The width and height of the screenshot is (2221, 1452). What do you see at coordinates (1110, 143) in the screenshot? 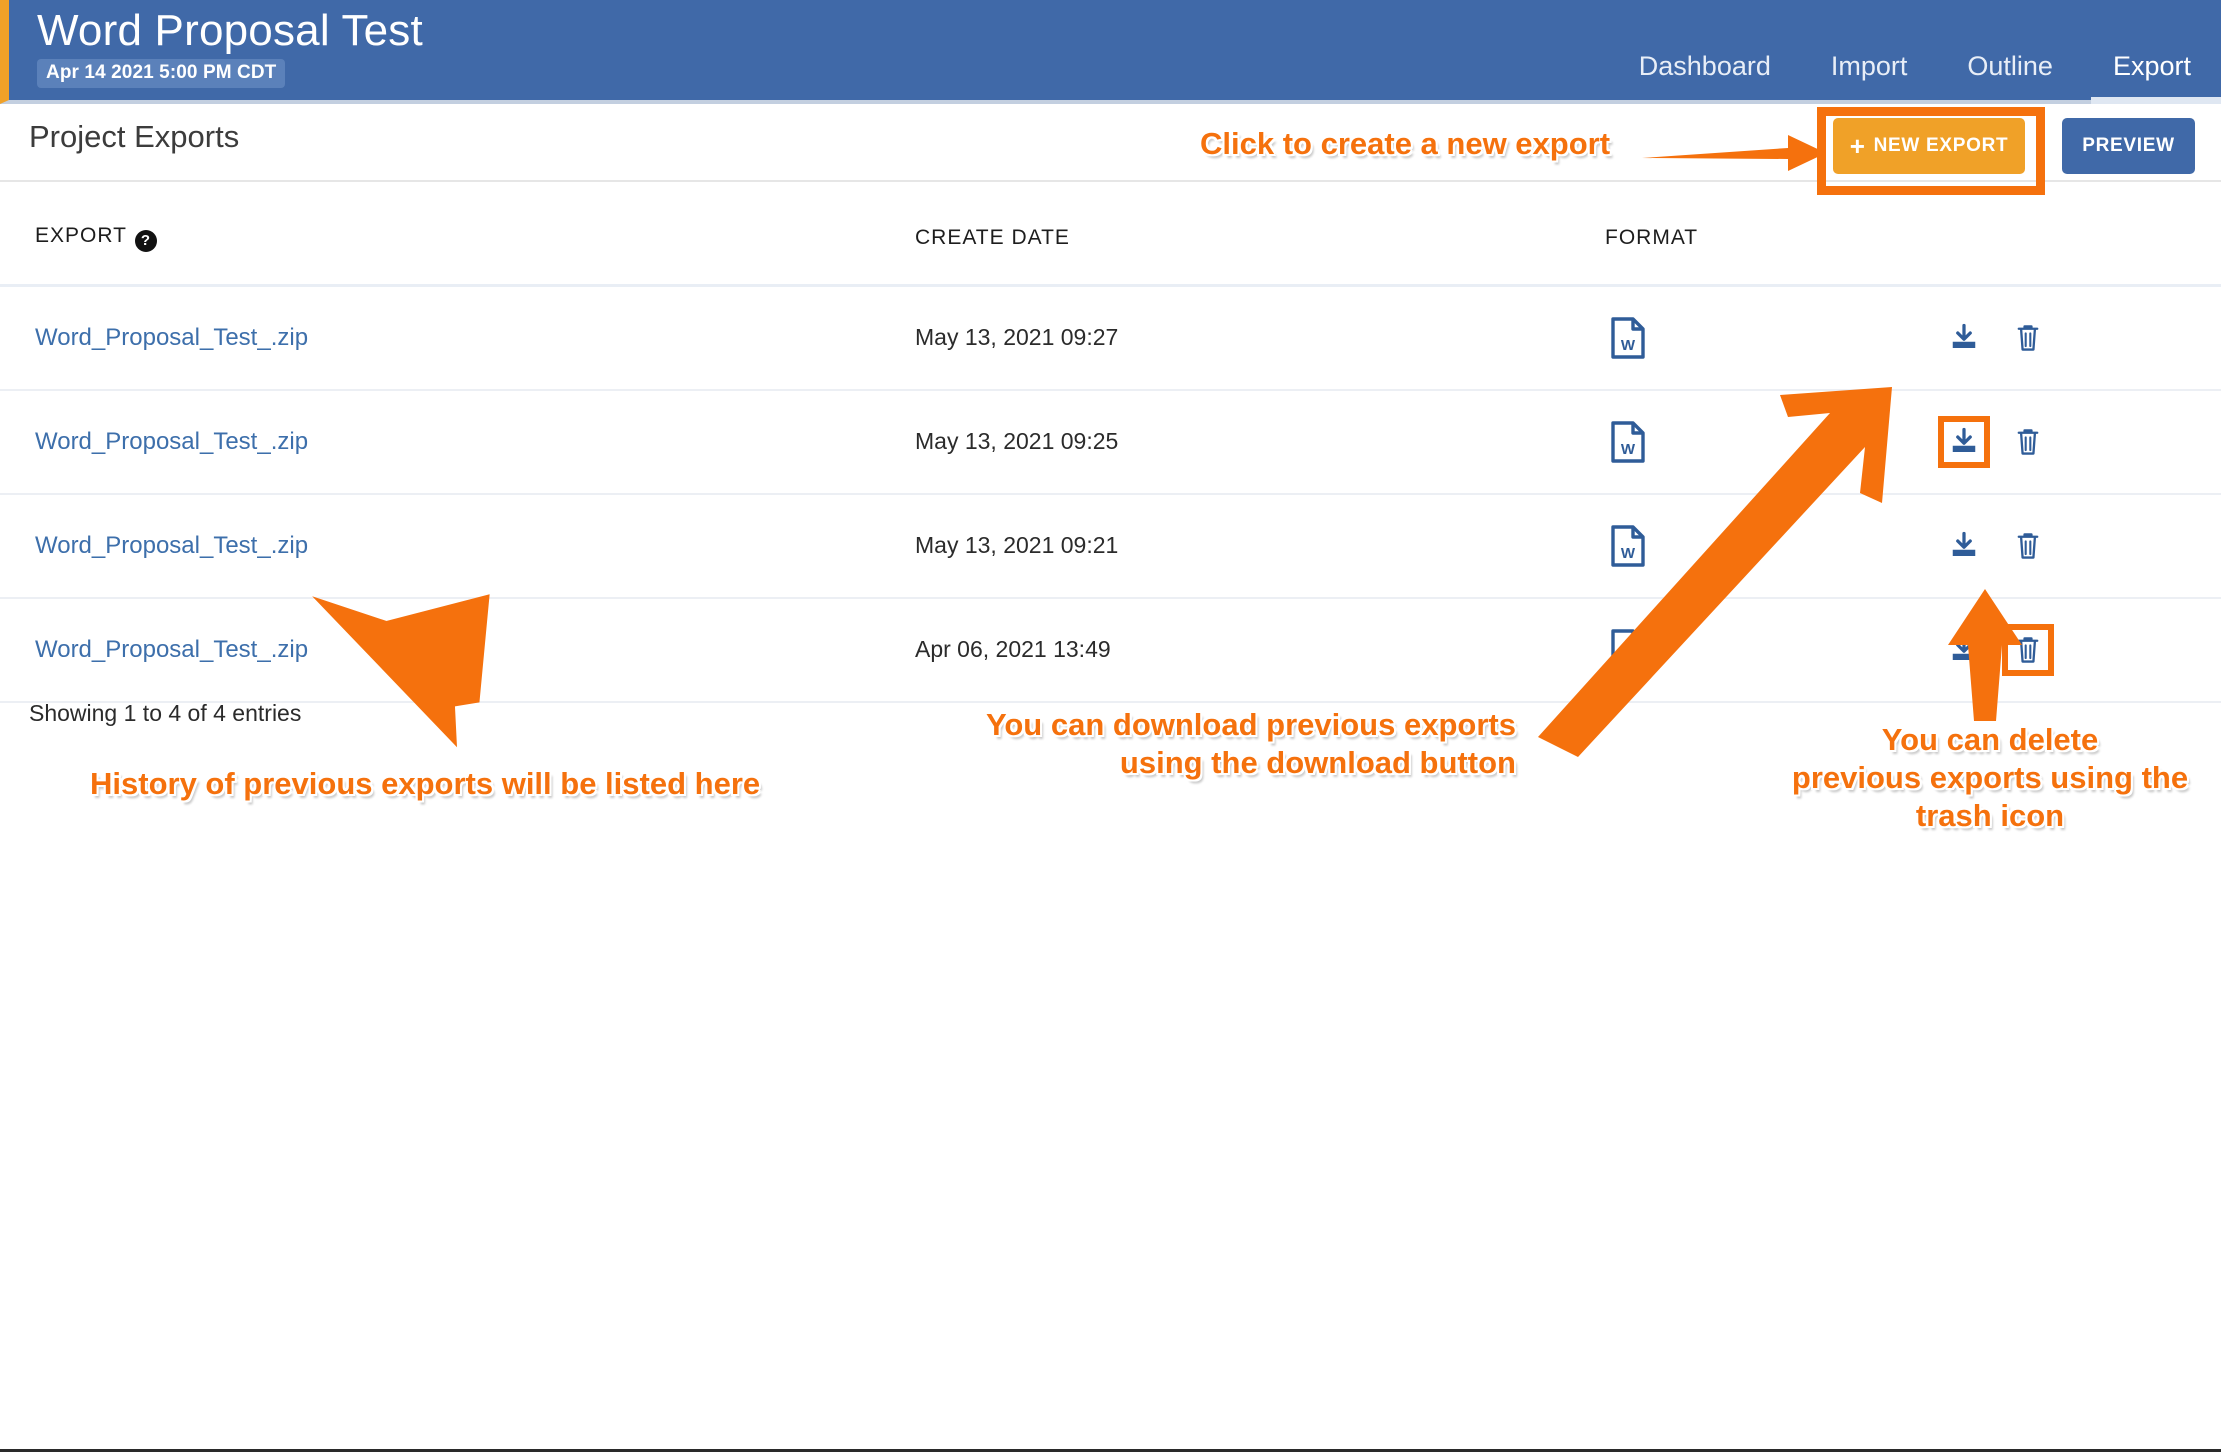
I see `page-toolbar: Project Exports + NEW EXPORT PREVIEW` at bounding box center [1110, 143].